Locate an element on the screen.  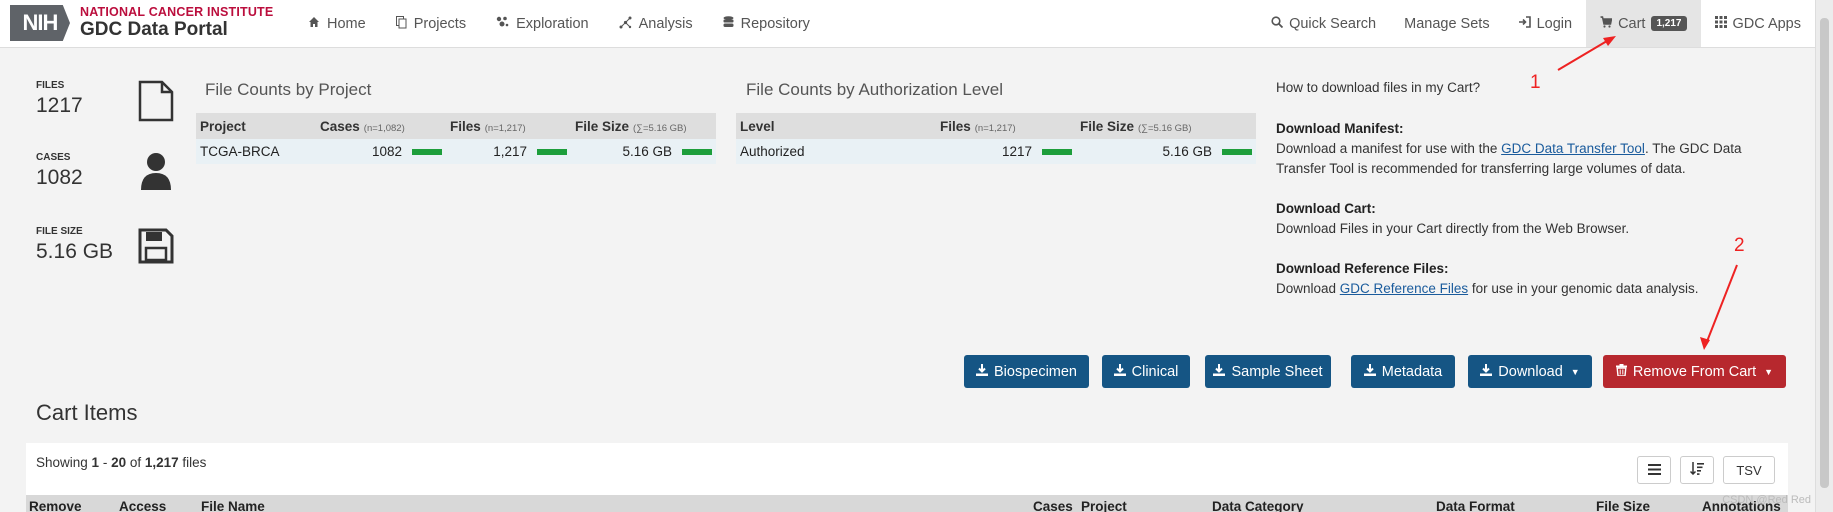
cart-label: Cart is located at coordinates (1632, 23).